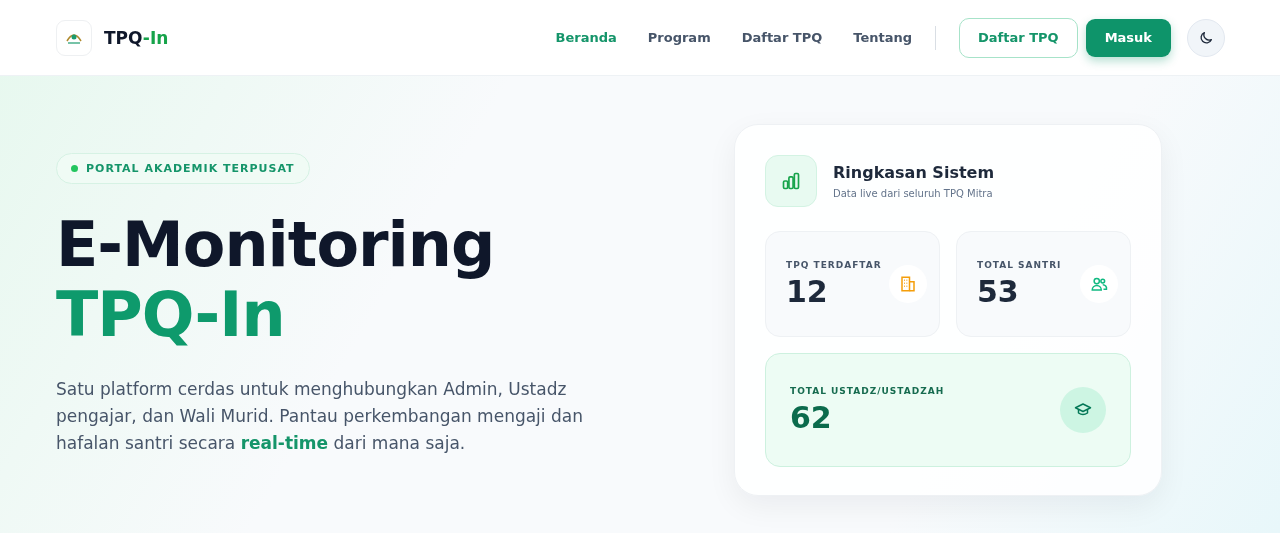  I want to click on badge: PORTAL AKADEMIK TERPUSAT, so click(183, 168).